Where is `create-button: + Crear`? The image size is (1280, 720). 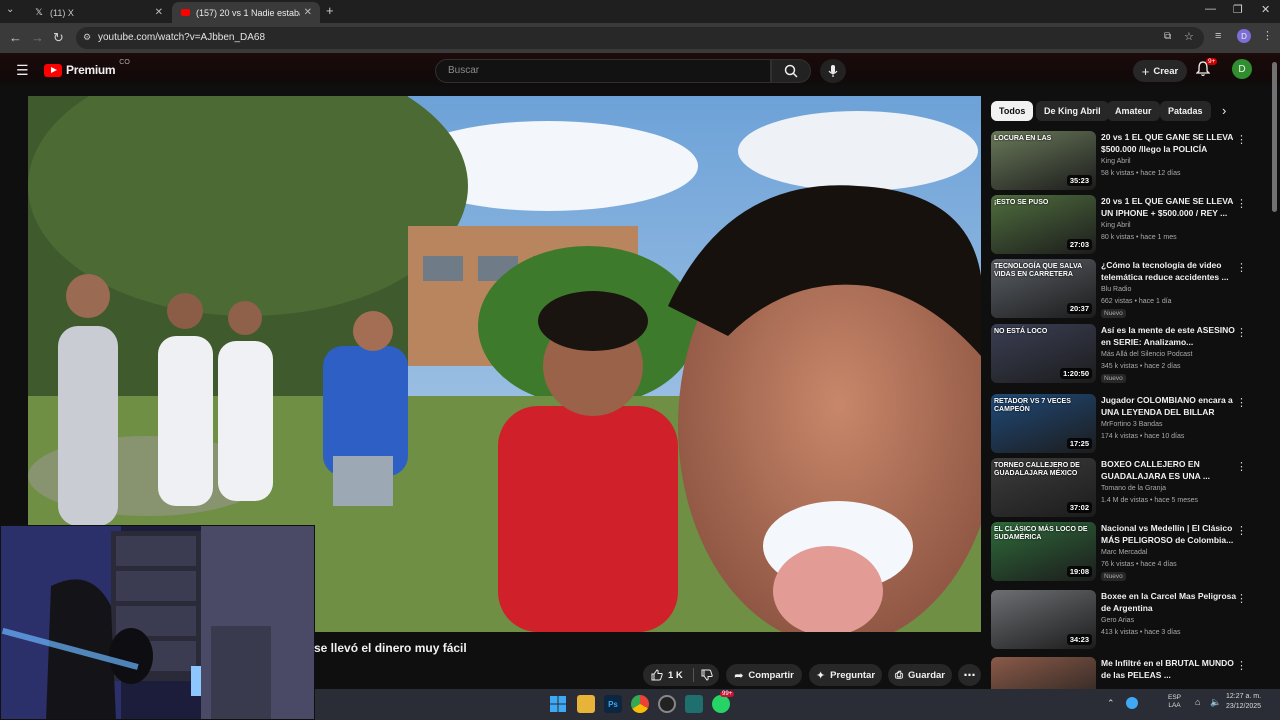 create-button: + Crear is located at coordinates (1160, 71).